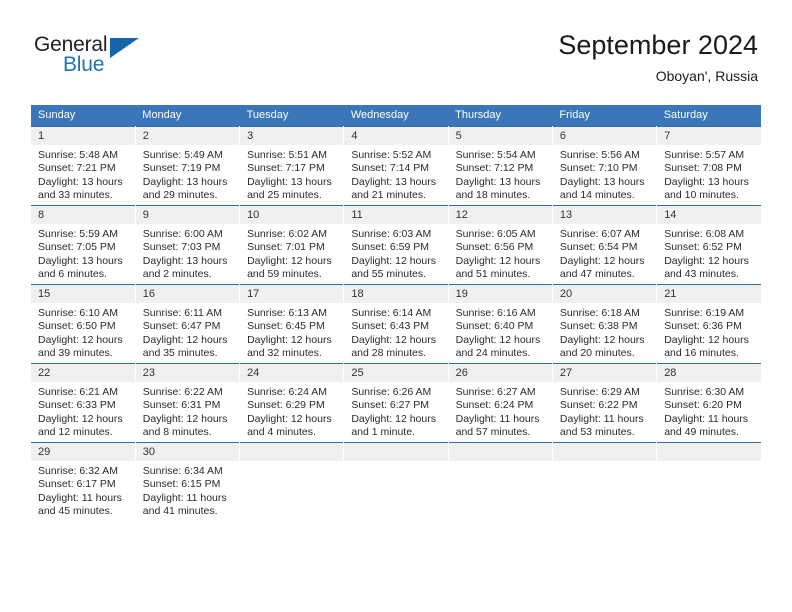 The width and height of the screenshot is (792, 612). Describe the element at coordinates (181, 168) in the screenshot. I see `sunset-time: Sunset: 7:19 PM` at that location.